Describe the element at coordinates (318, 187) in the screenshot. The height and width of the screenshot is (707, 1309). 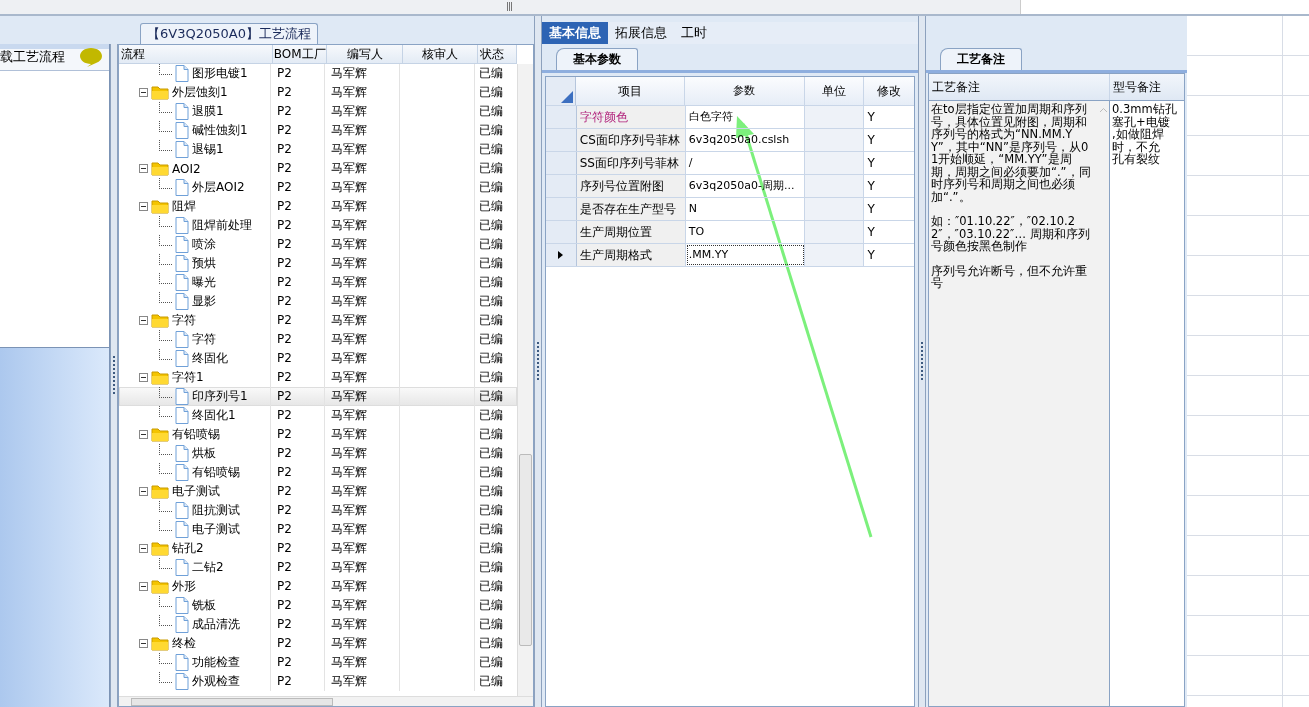
I see `tree-row: 外层AOI2 P2 马军辉 已编` at that location.